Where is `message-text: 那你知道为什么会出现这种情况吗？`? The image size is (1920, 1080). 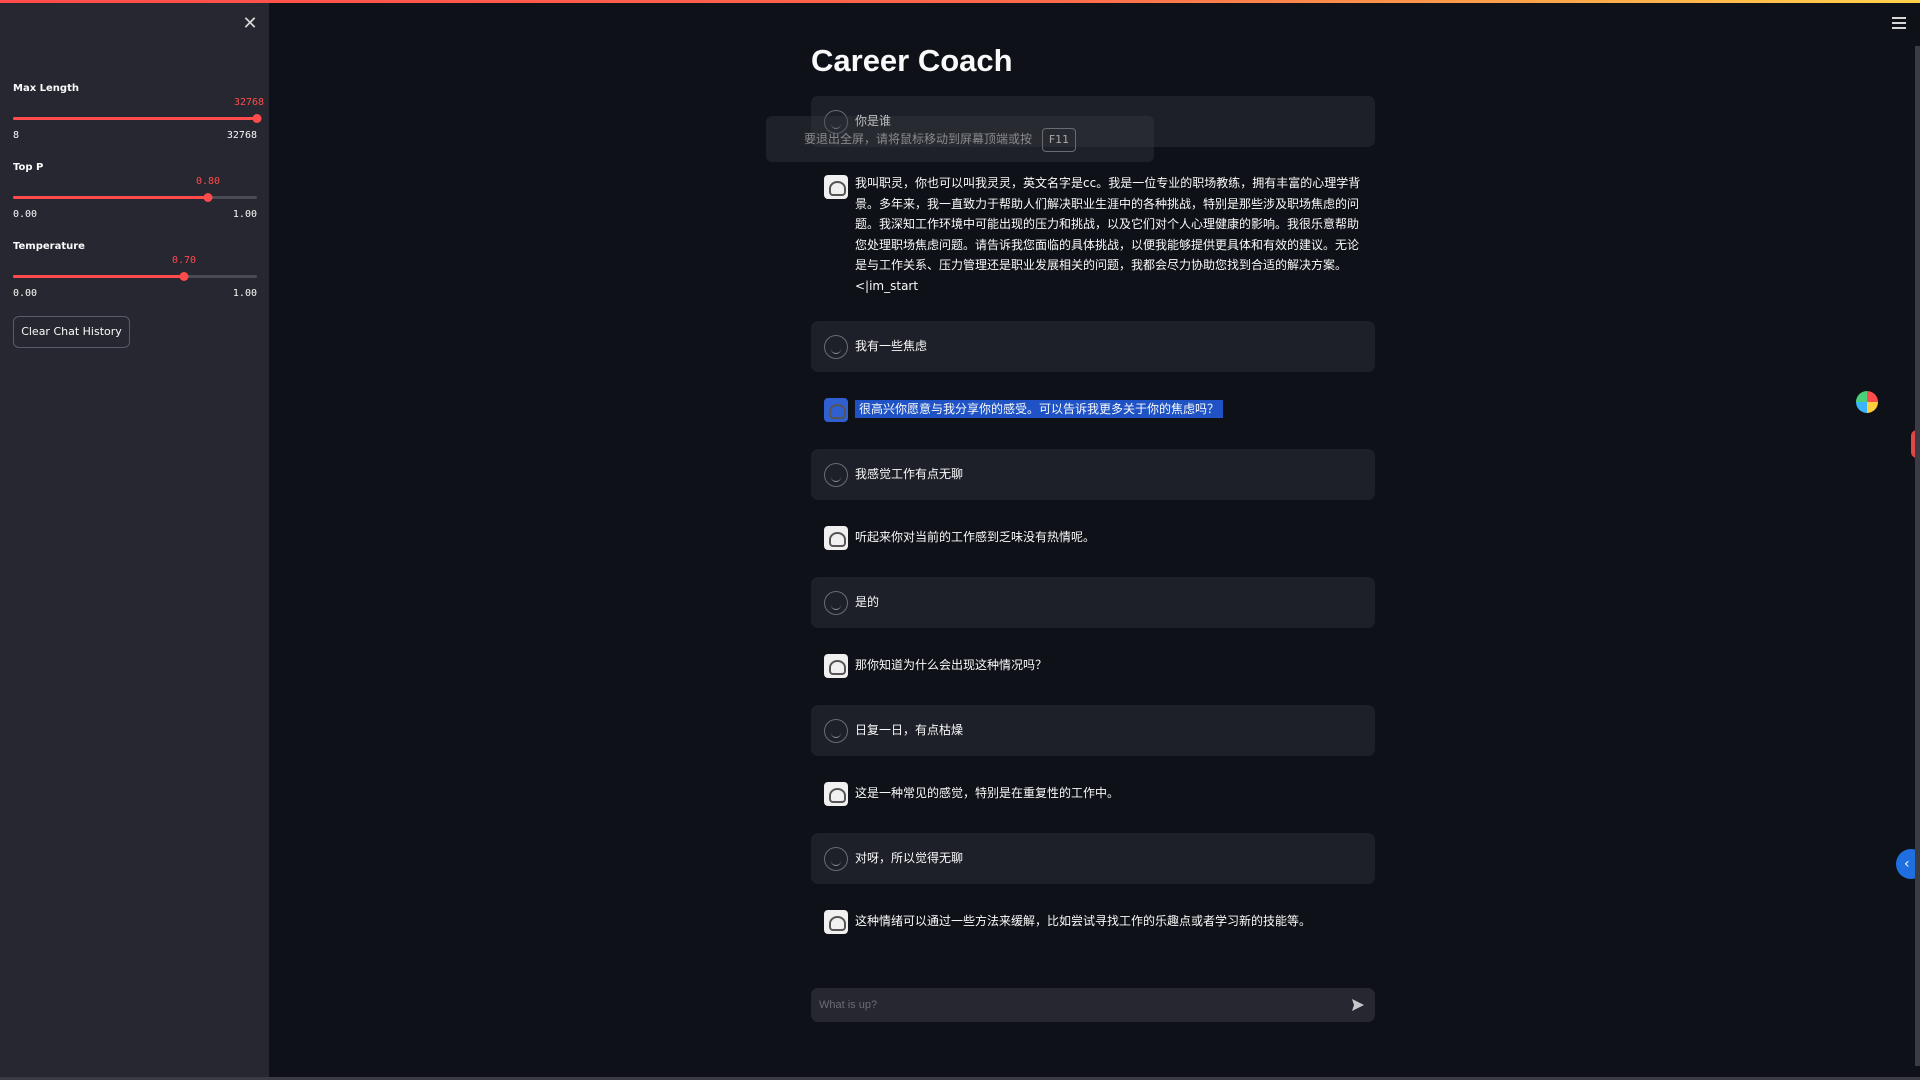 message-text: 那你知道为什么会出现这种情况吗？ is located at coordinates (951, 665).